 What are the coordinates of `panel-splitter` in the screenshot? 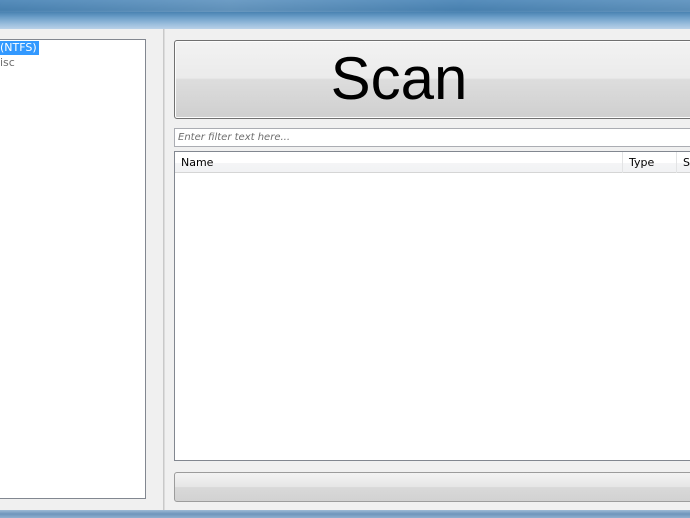 It's located at (164, 269).